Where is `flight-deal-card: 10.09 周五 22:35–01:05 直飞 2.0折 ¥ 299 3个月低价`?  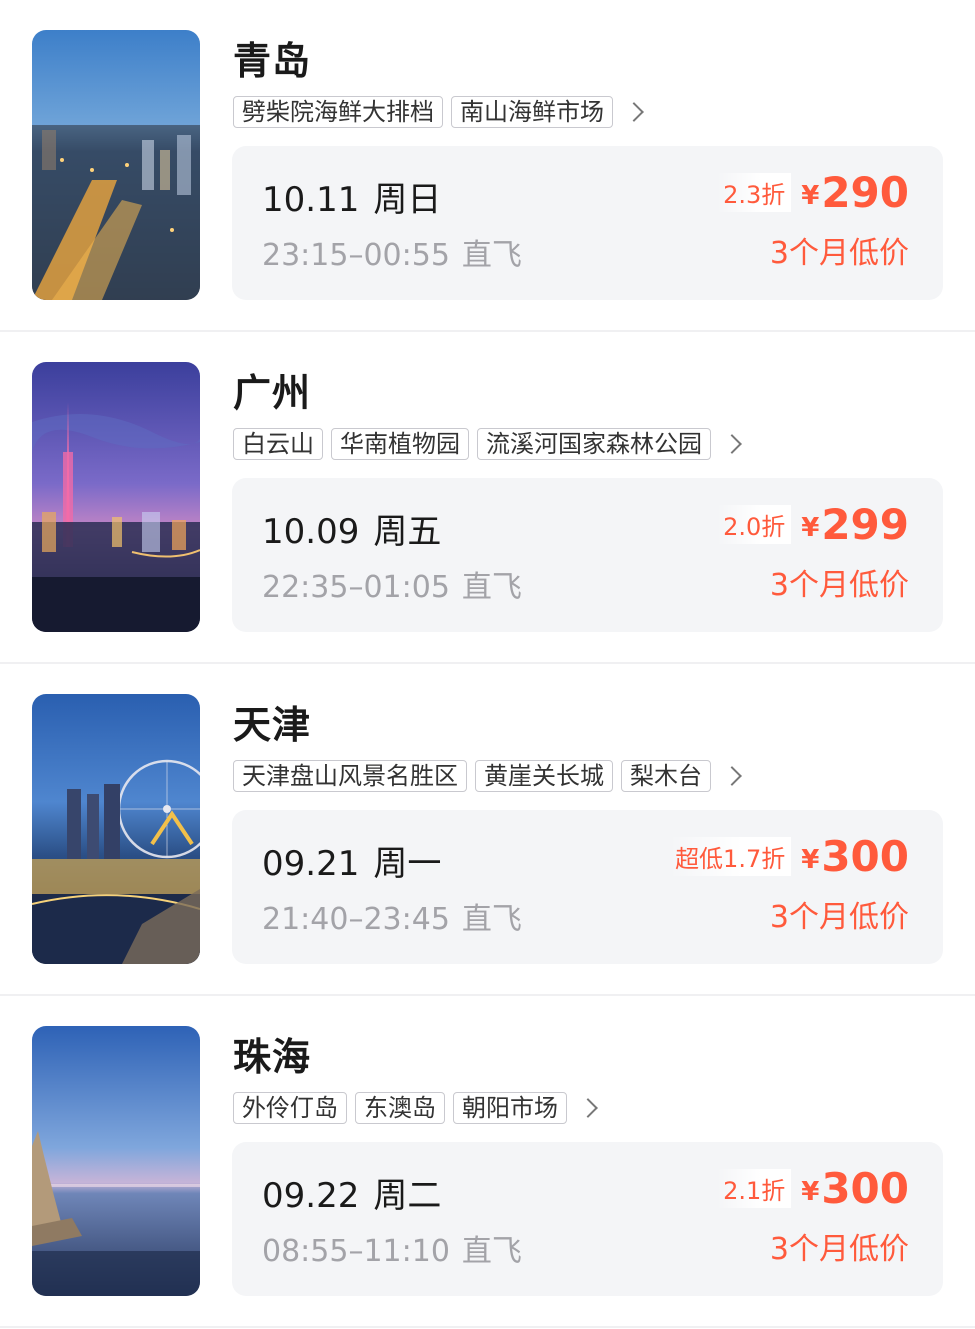
flight-deal-card: 10.09 周五 22:35–01:05 直飞 2.0折 ¥ 299 3个月低价 is located at coordinates (587, 555).